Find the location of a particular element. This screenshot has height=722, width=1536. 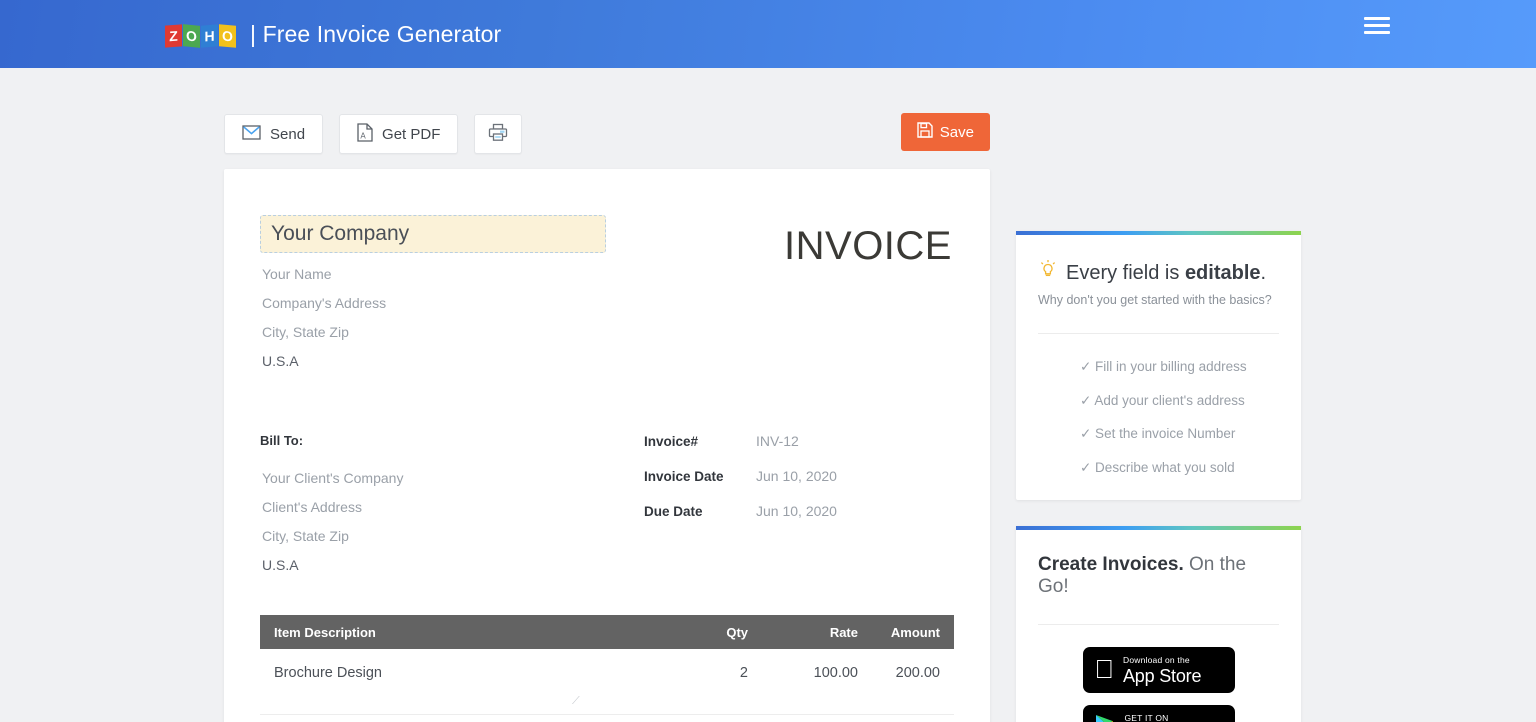

hamburger-menu-icon is located at coordinates (1377, 25).